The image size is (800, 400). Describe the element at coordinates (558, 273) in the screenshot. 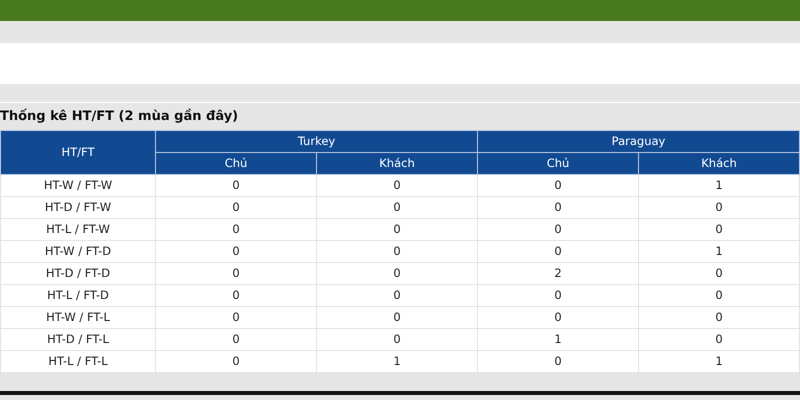

I see `table-cell: 2` at that location.